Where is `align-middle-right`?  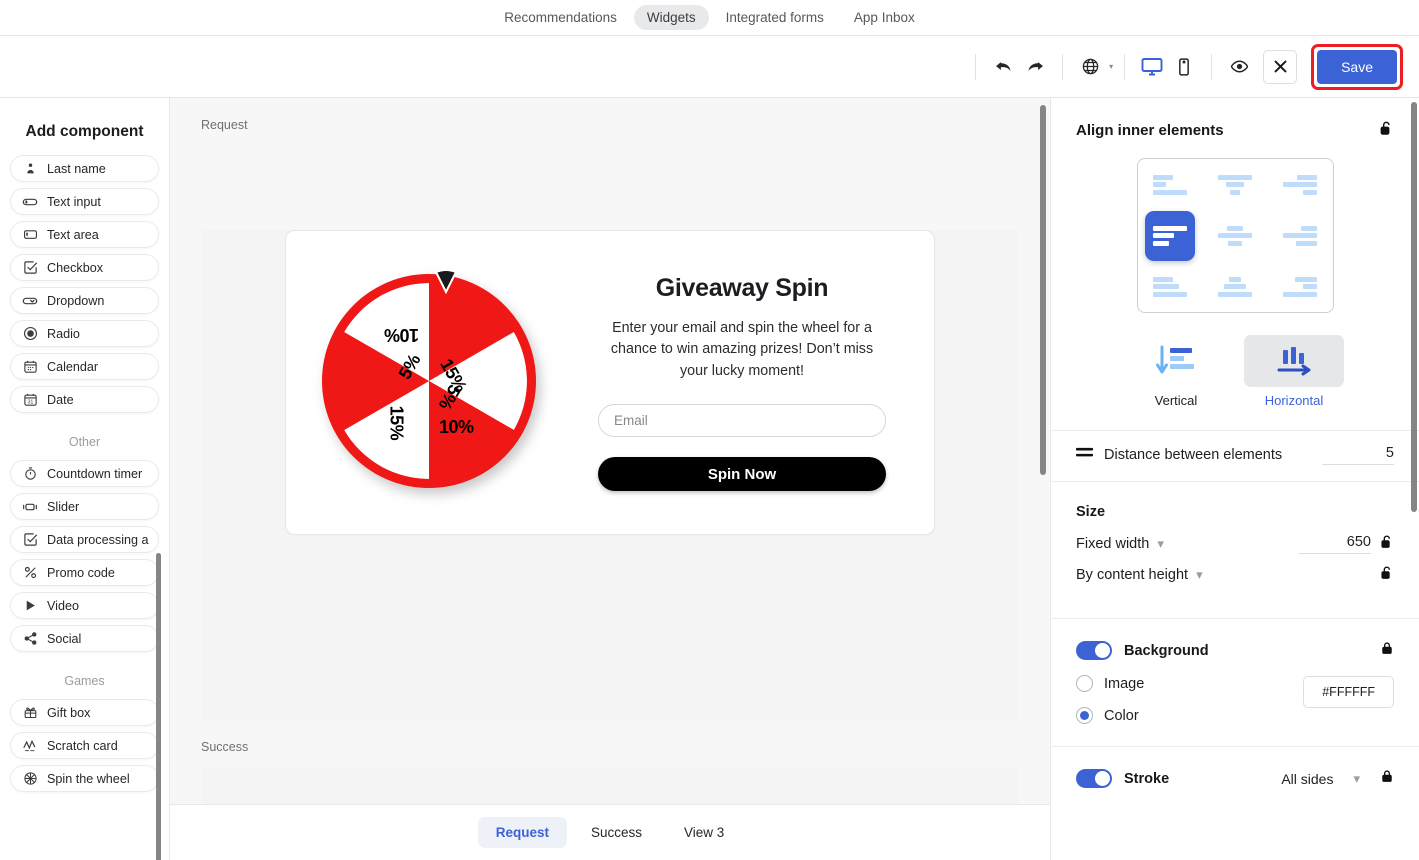 align-middle-right is located at coordinates (1300, 235).